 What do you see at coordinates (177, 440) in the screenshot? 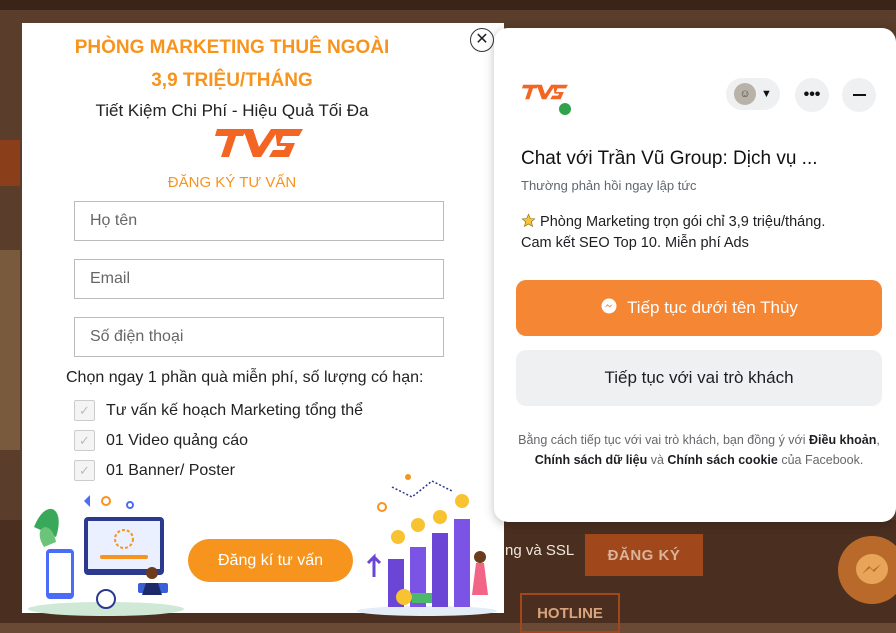
I see `gift-label: 01 Video quảng cáo` at bounding box center [177, 440].